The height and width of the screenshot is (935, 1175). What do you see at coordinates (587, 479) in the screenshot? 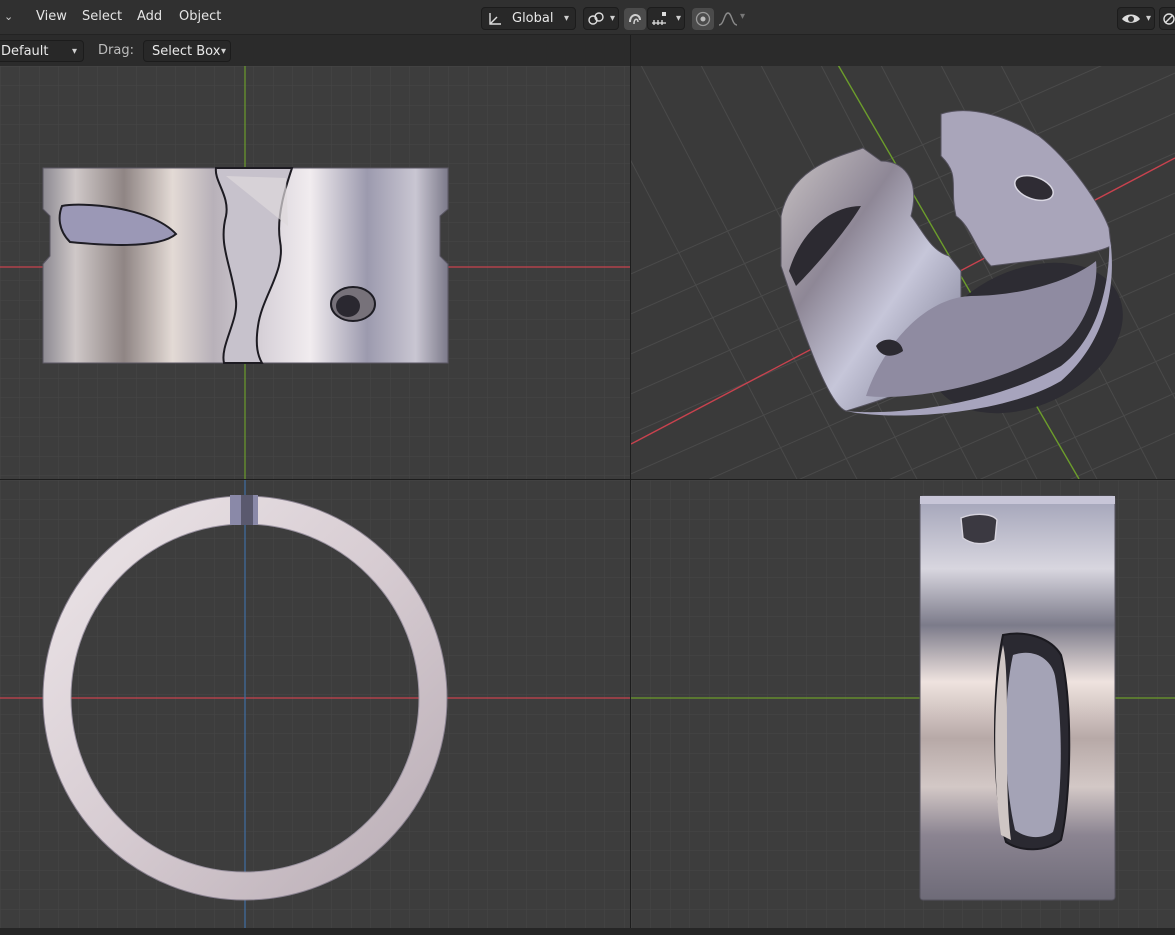
I see `horizontal-divider` at bounding box center [587, 479].